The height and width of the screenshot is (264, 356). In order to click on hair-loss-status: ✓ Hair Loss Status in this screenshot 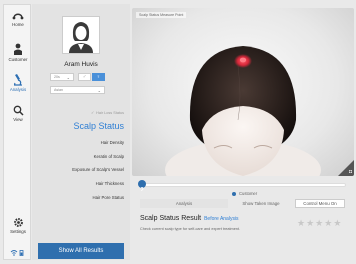, I will do `click(107, 112)`.